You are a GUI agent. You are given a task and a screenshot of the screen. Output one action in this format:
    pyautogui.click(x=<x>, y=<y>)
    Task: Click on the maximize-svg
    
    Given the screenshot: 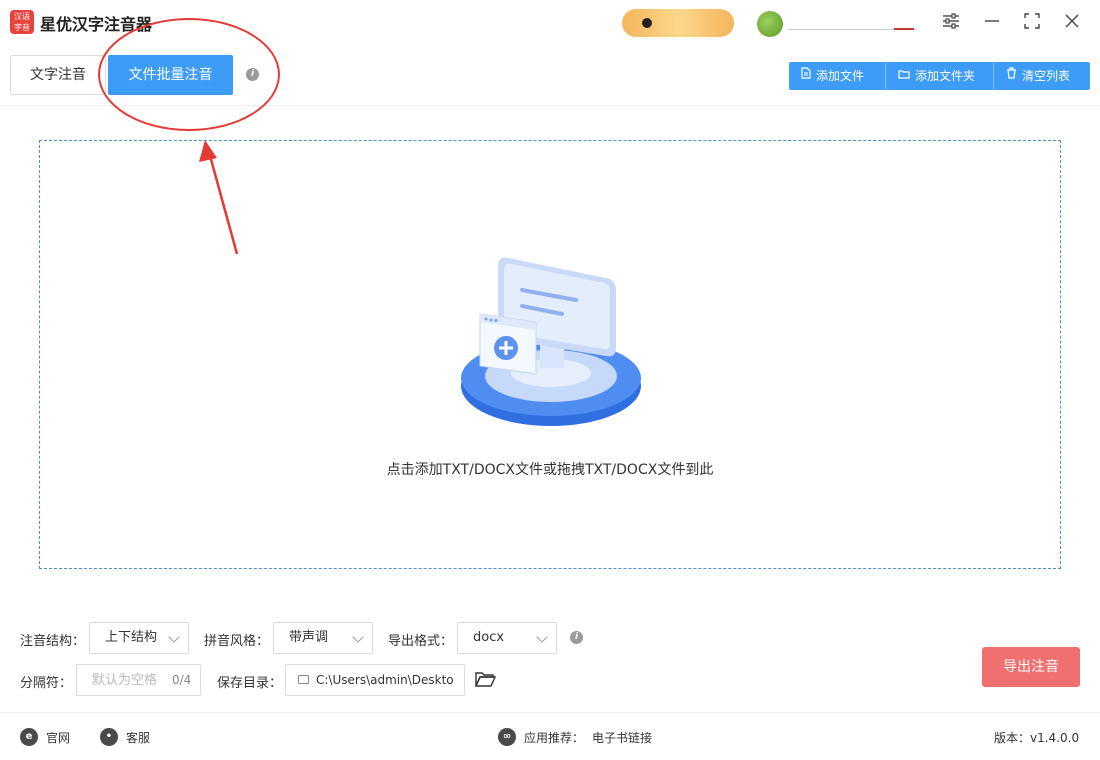 What is the action you would take?
    pyautogui.click(x=1032, y=21)
    